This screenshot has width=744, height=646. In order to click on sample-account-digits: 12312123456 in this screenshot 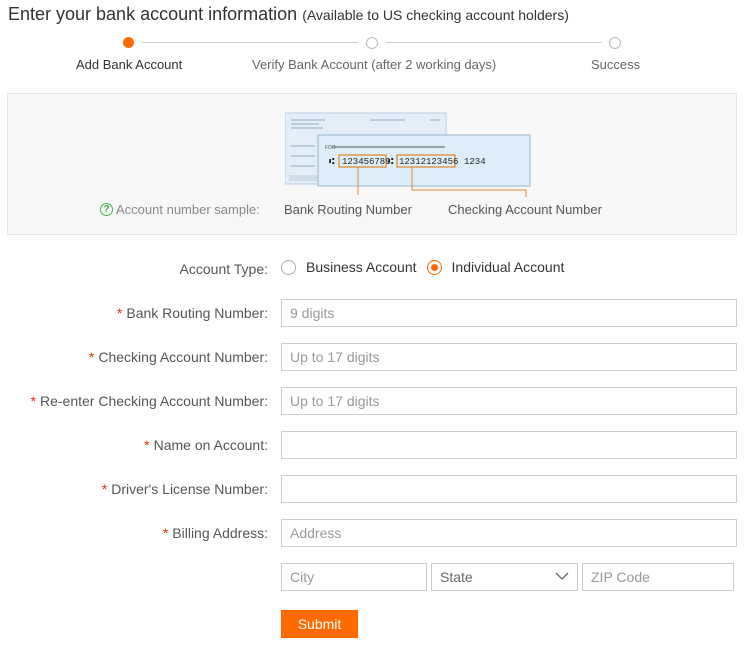, I will do `click(428, 162)`.